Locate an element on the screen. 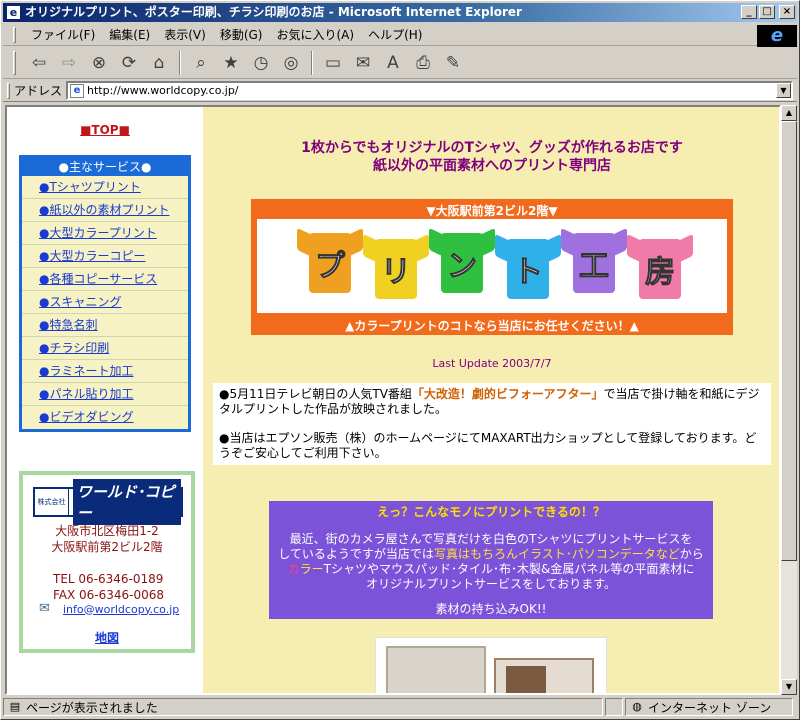  toolbar-grip is located at coordinates (14, 62).